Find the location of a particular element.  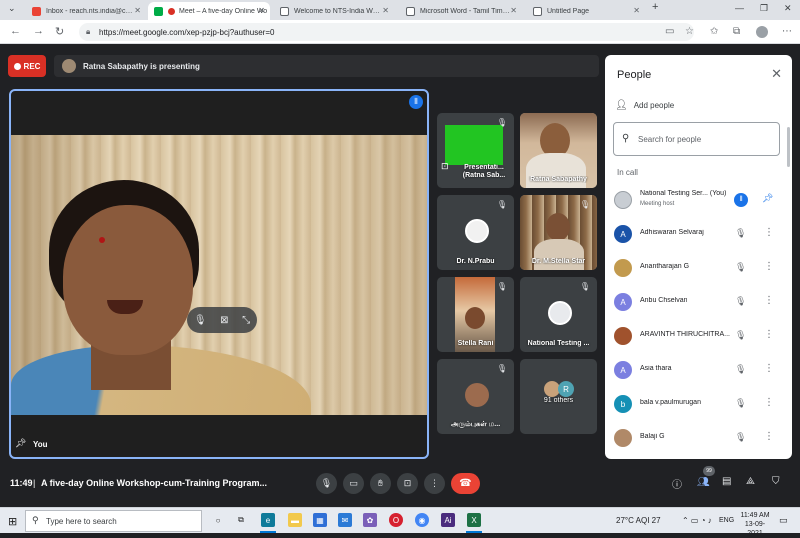

minimize-tile-icon: ⤡ is located at coordinates (246, 320).